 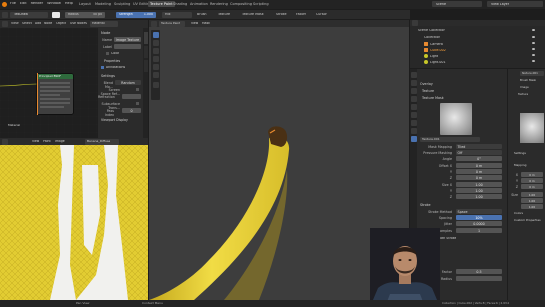 I want to click on node-name-field: Image Texture, so click(x=127, y=39).